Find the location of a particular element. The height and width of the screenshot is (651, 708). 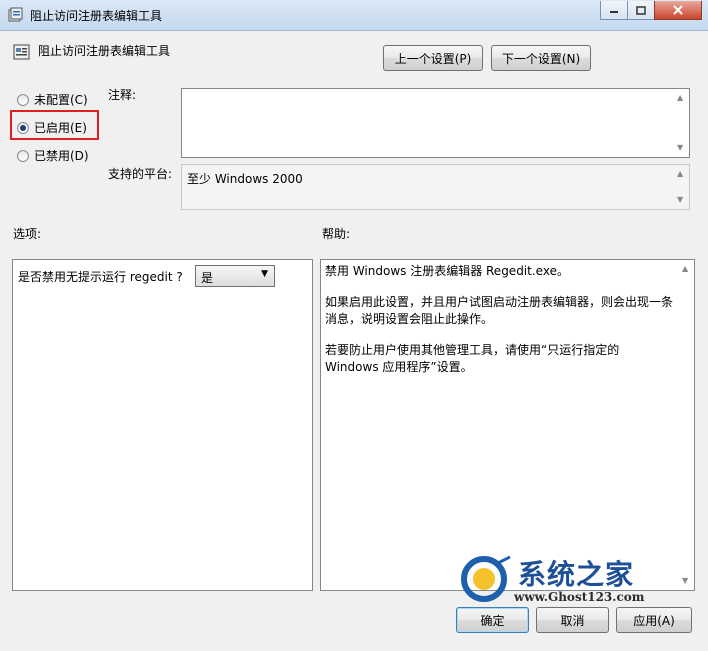

radio-enabled-circle is located at coordinates (23, 127).